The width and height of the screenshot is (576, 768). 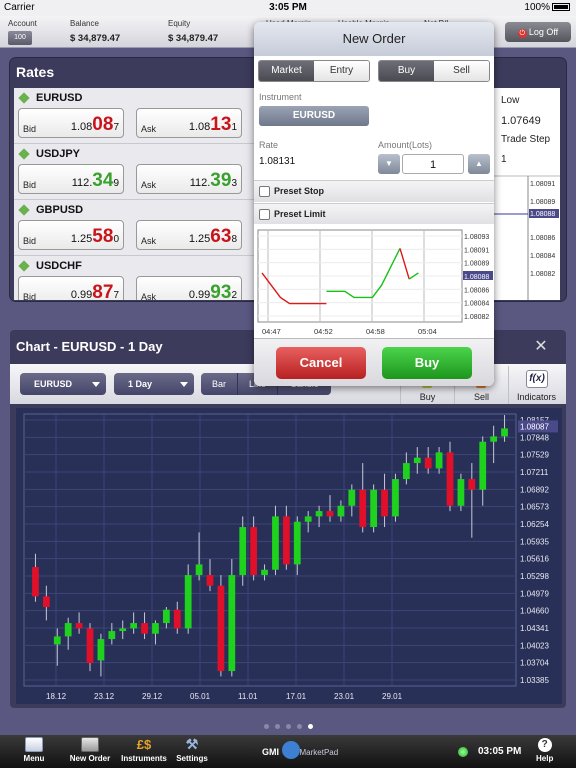 I want to click on nav-settings: ⚒ Settings, so click(x=192, y=750).